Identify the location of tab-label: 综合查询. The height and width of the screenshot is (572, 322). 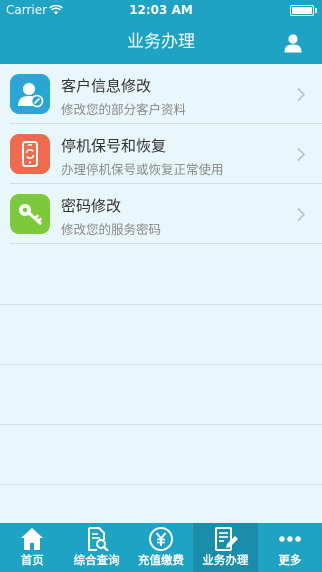
(96, 560).